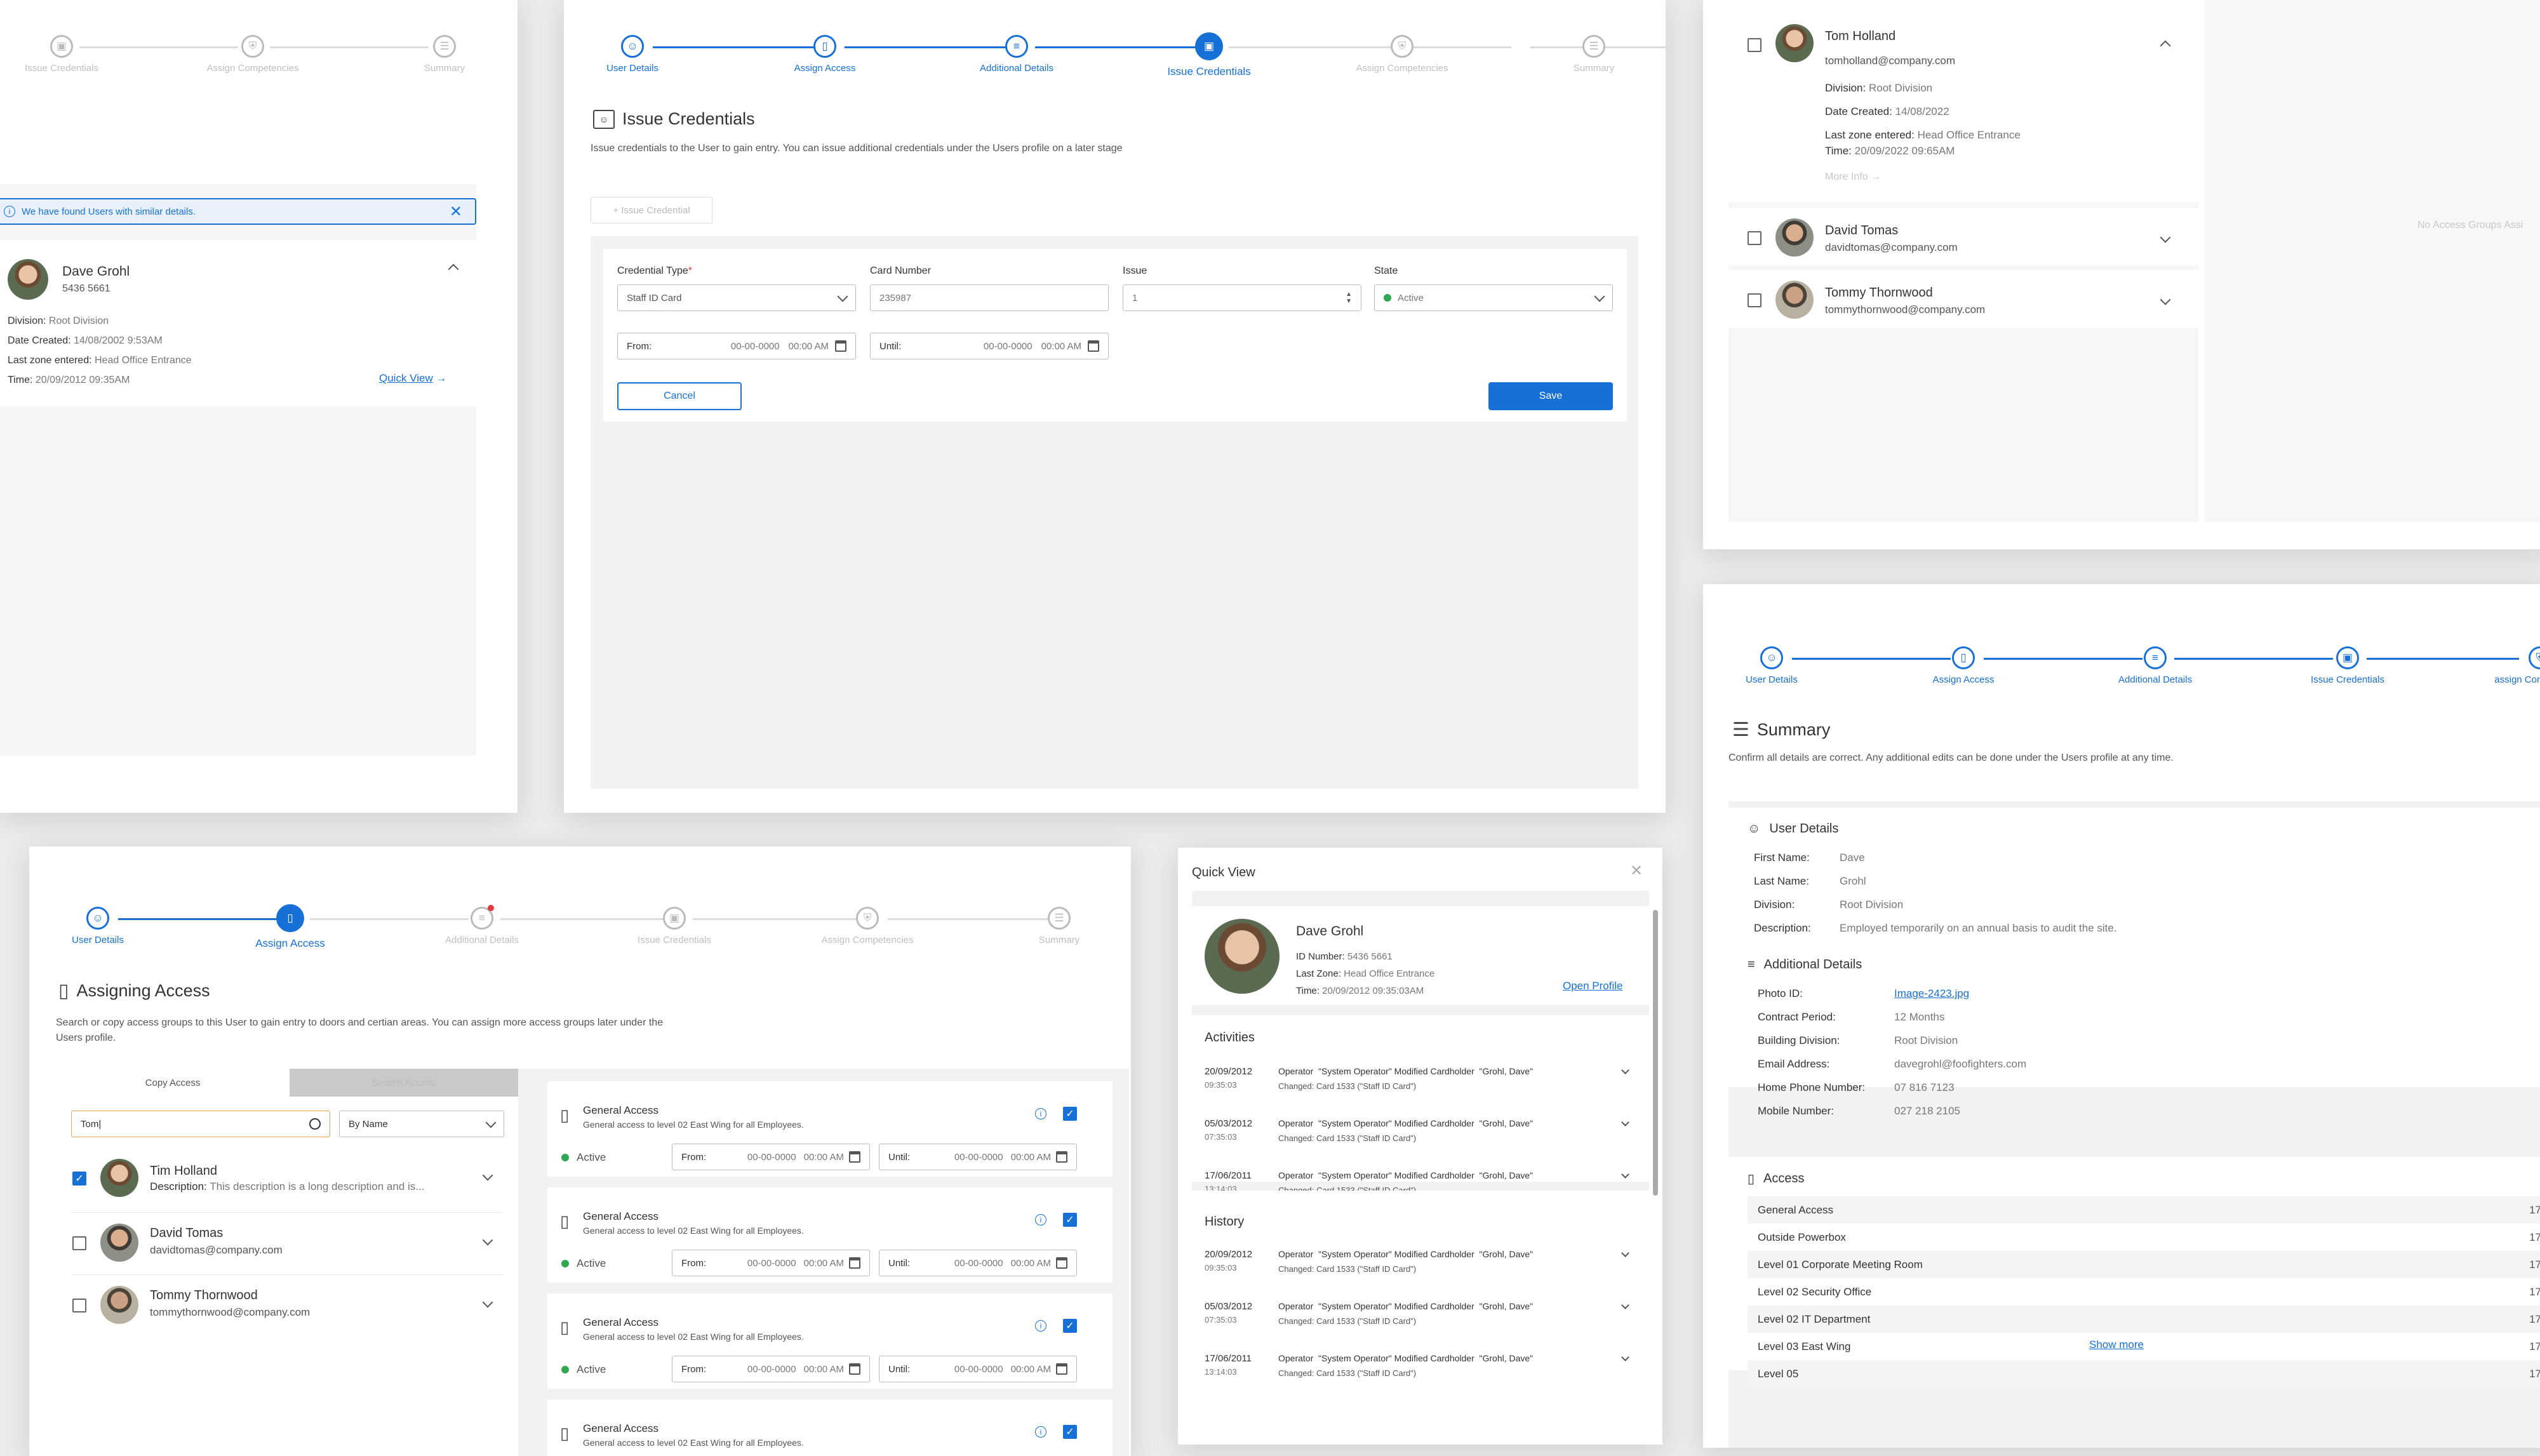 This screenshot has height=1456, width=2540. I want to click on scrollbar, so click(1656, 1053).